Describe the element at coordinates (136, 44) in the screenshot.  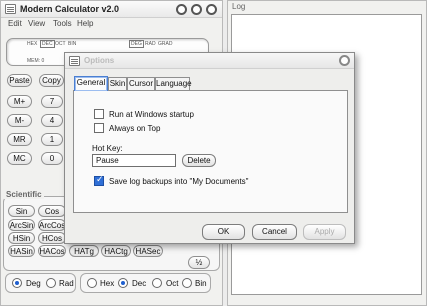
I see `display-mode-deg: DEG` at that location.